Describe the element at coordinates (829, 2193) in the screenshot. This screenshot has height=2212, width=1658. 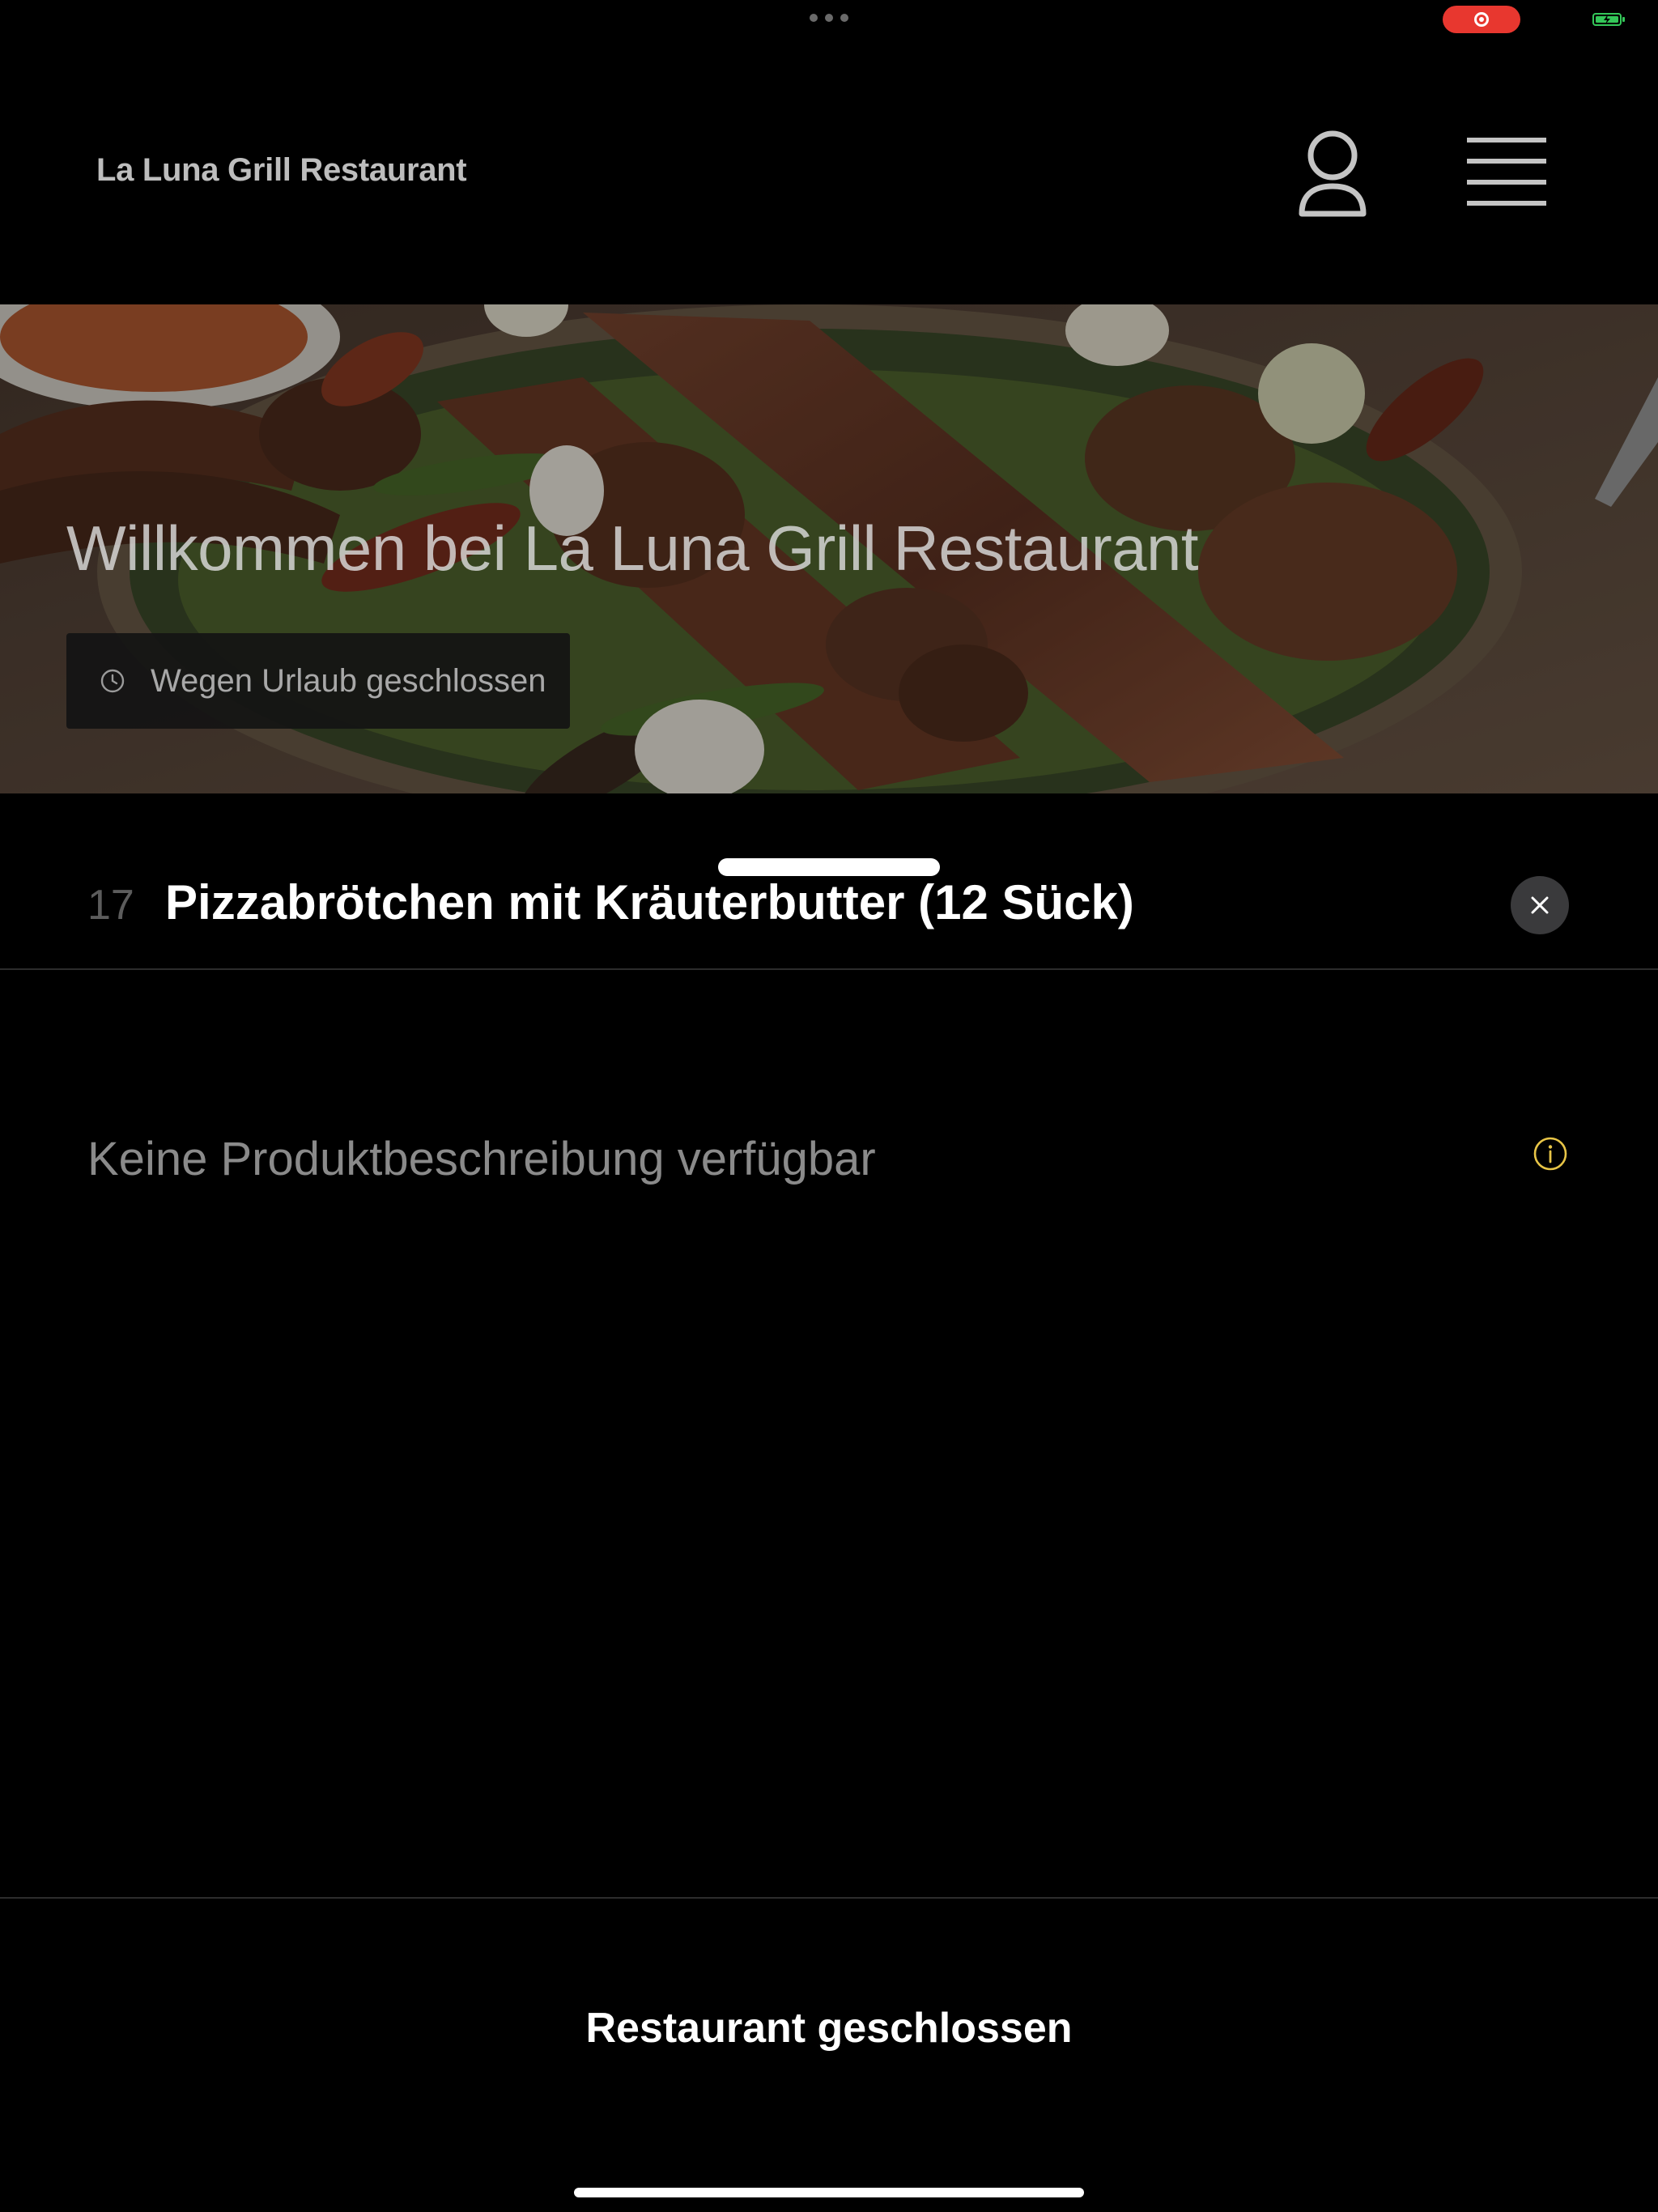
I see `home-indicator` at that location.